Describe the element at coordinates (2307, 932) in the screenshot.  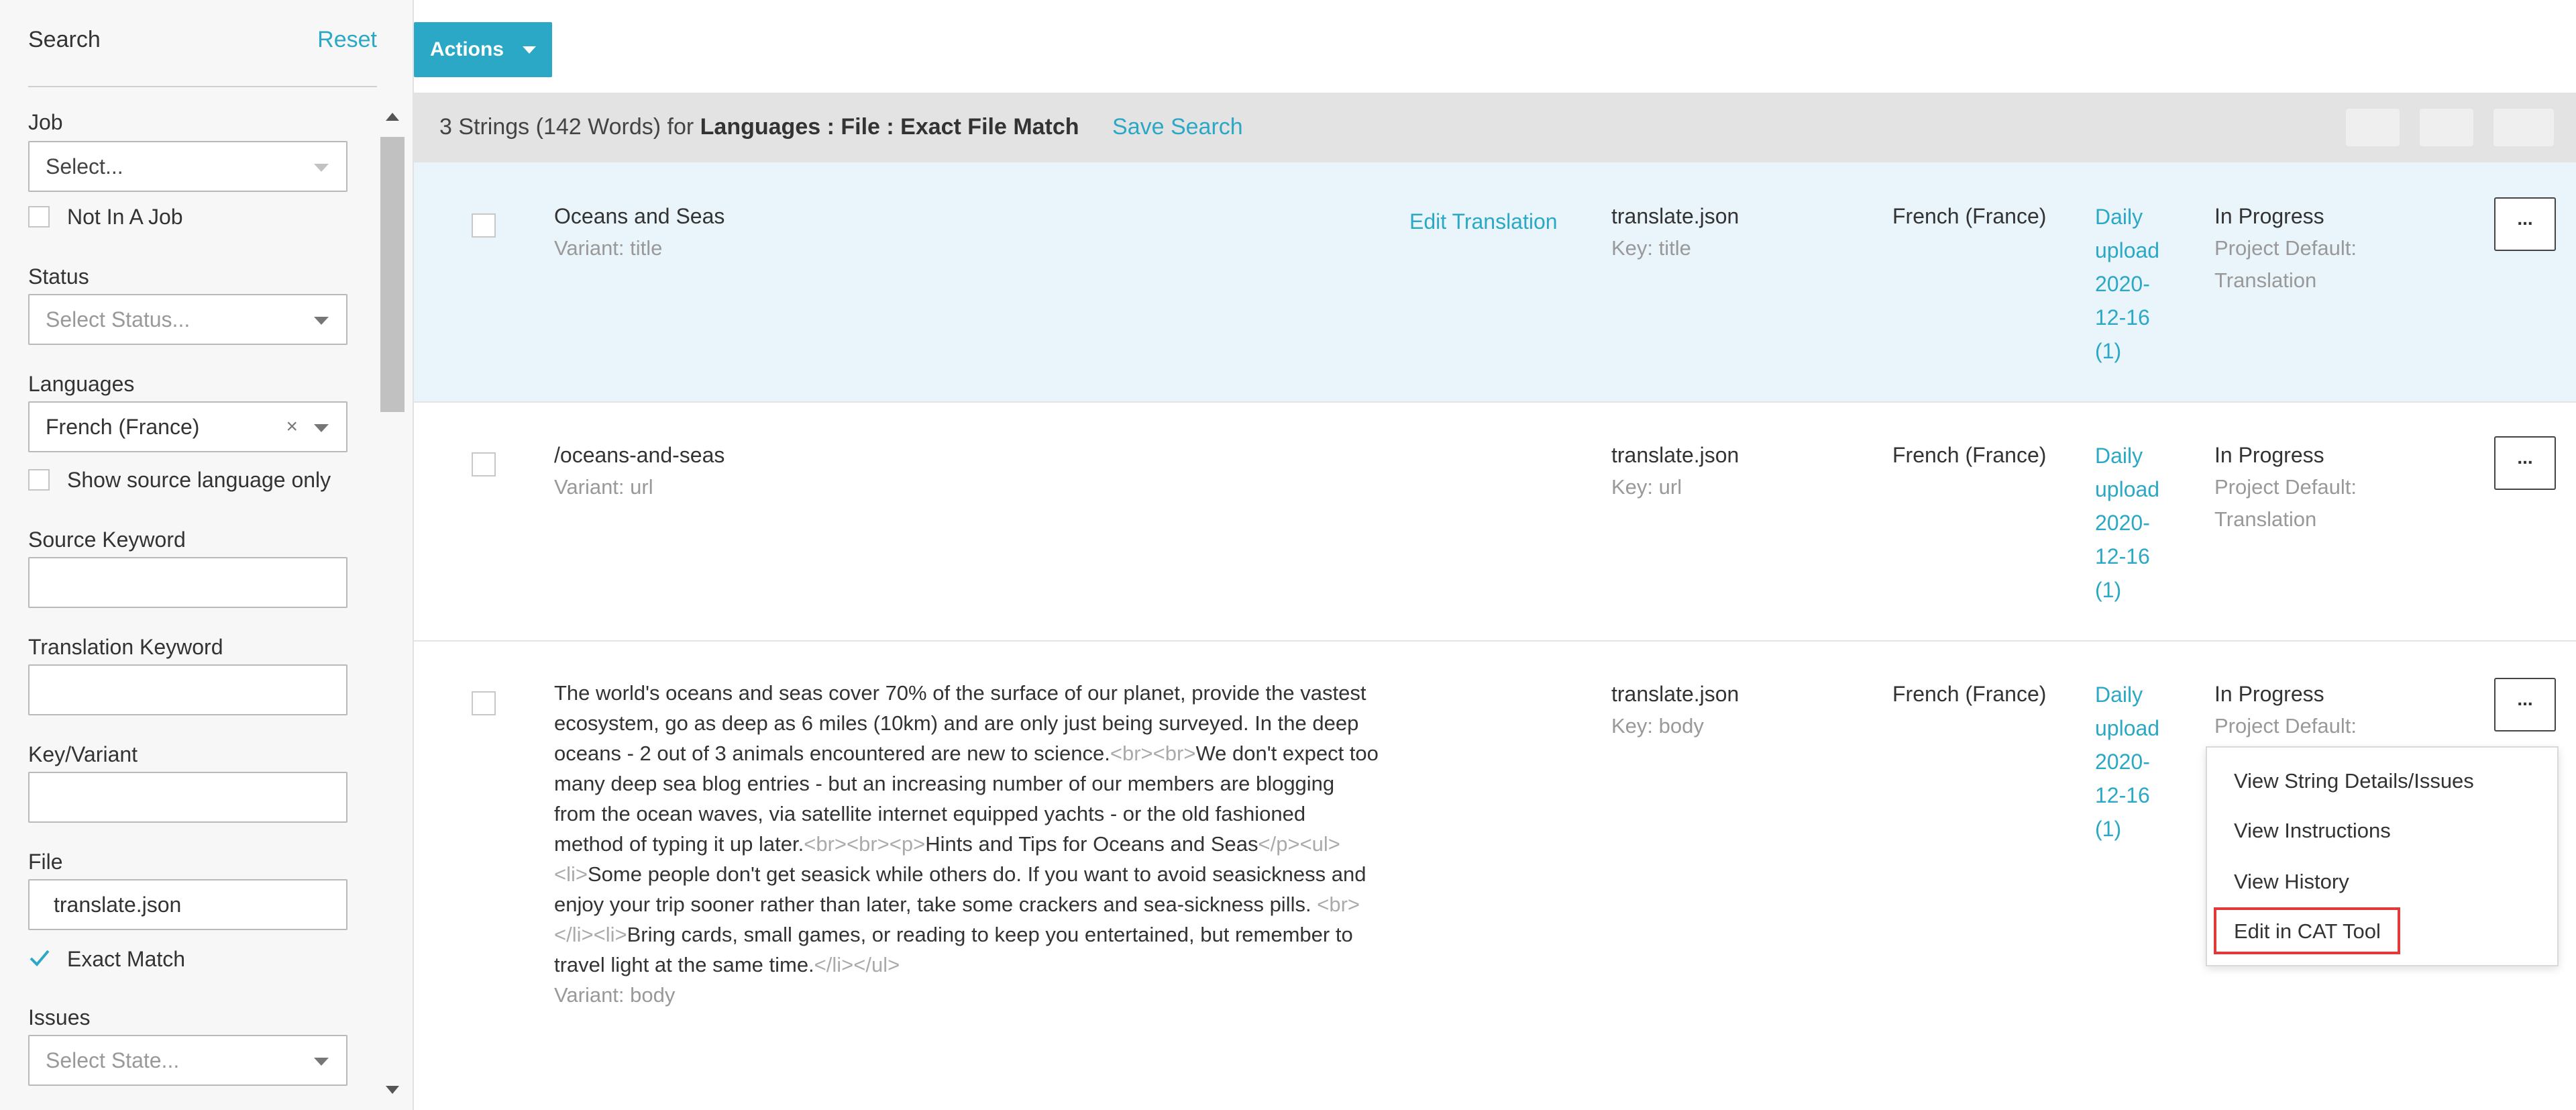
I see `menu-item-edit-in-cat-tool: Edit in CAT Tool` at that location.